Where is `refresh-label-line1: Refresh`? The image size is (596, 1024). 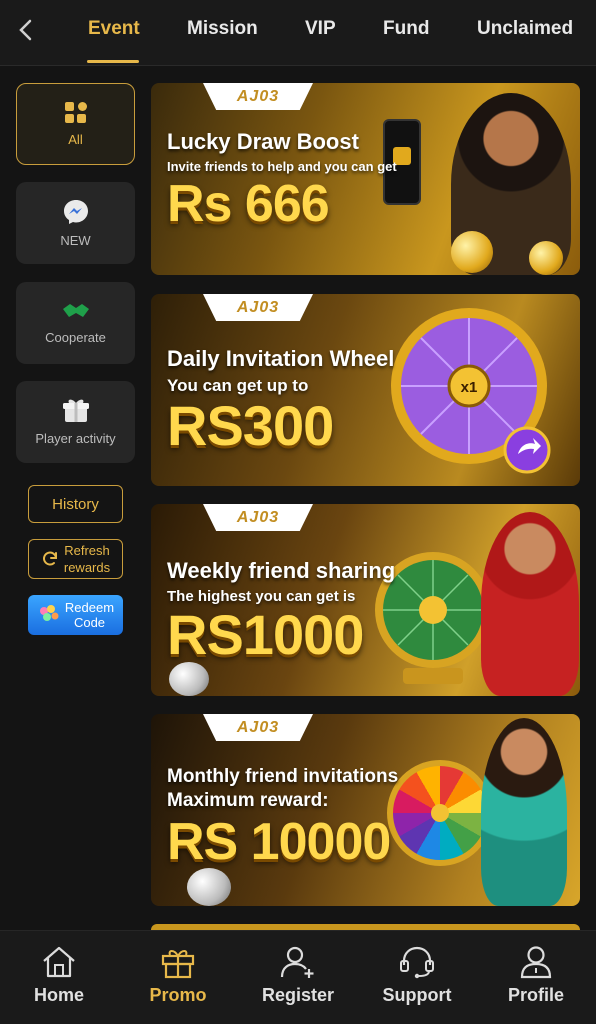
refresh-label-line1: Refresh is located at coordinates (87, 550).